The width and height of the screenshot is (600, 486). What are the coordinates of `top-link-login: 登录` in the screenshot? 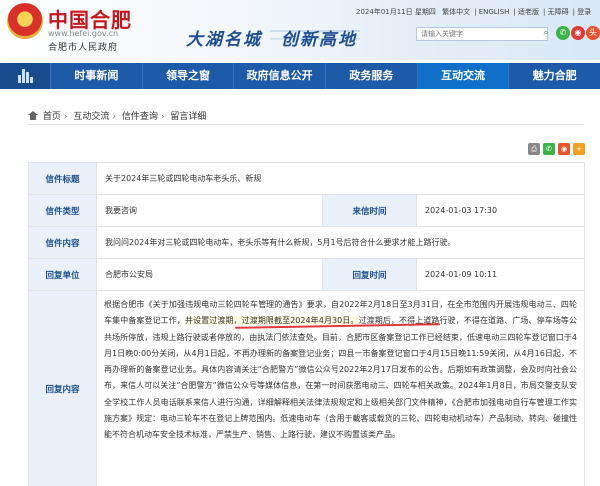 It's located at (584, 12).